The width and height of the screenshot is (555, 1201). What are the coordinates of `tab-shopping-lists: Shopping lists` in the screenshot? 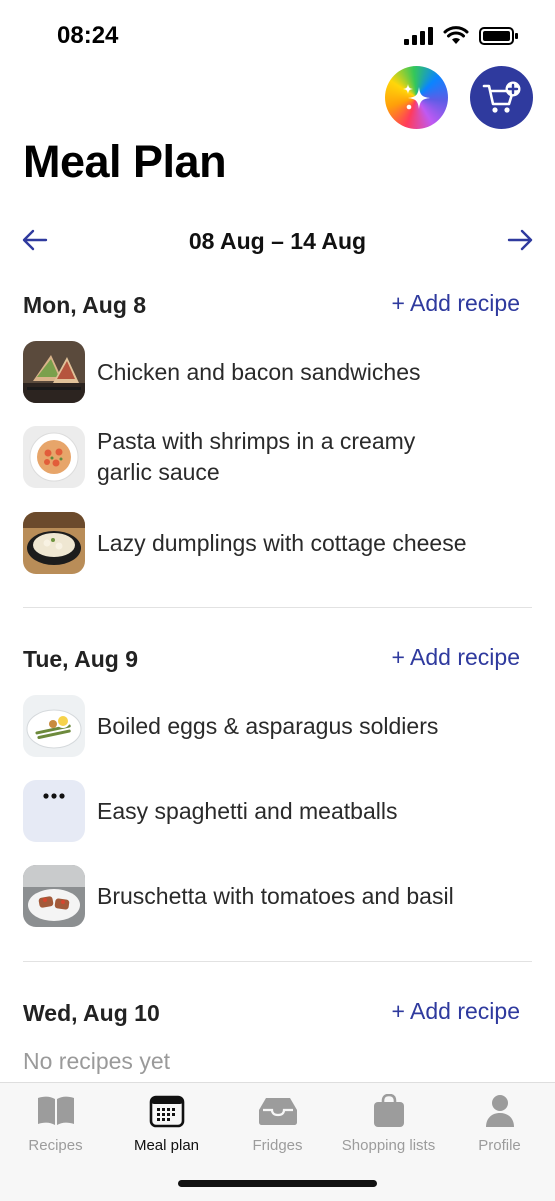 It's located at (388, 1122).